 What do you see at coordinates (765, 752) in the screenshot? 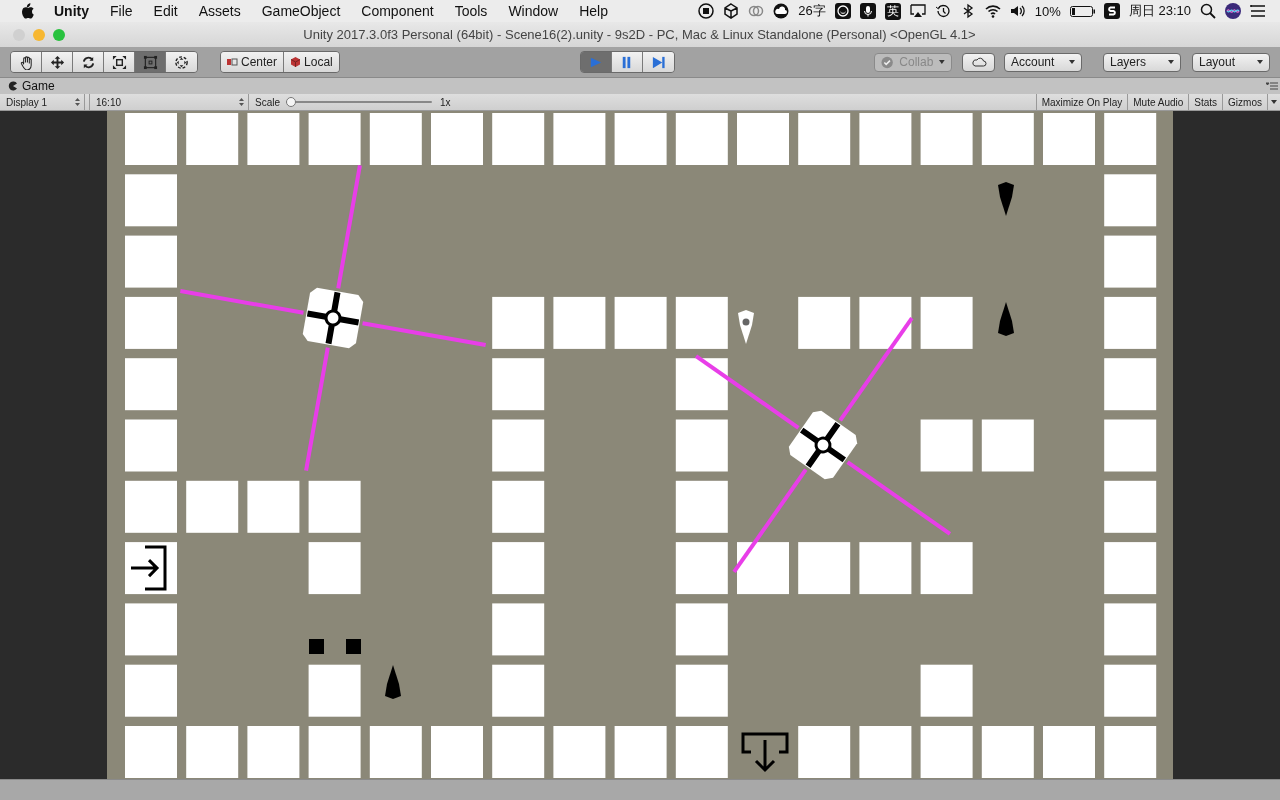
I see `tray-arrow-icon` at bounding box center [765, 752].